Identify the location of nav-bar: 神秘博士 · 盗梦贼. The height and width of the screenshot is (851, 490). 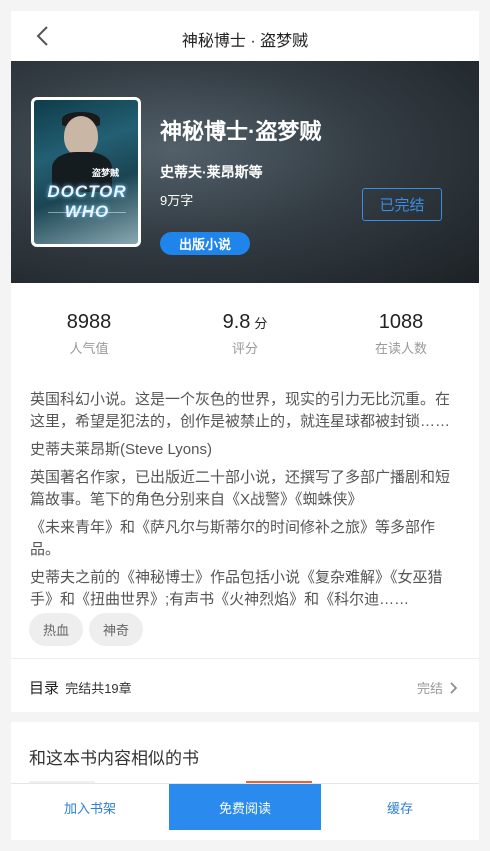
(245, 36).